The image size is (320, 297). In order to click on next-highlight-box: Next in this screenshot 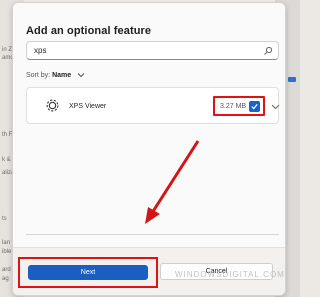, I will do `click(88, 272)`.